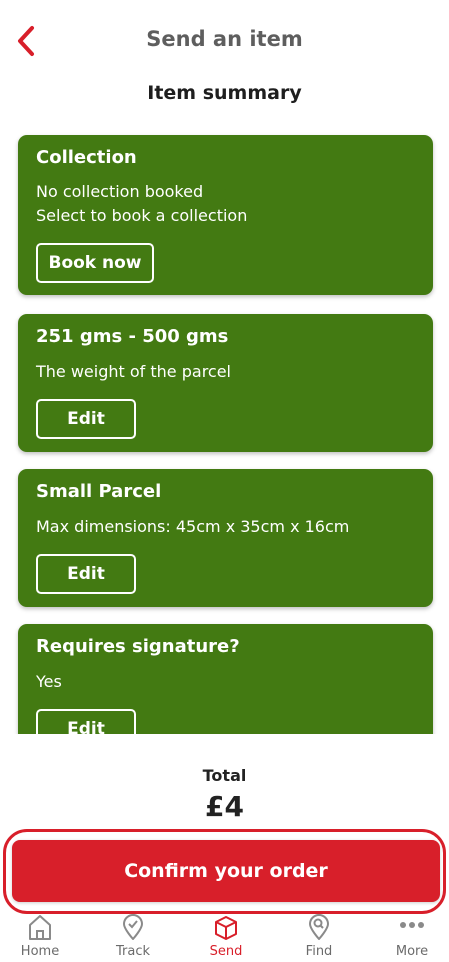  I want to click on home-icon, so click(40, 927).